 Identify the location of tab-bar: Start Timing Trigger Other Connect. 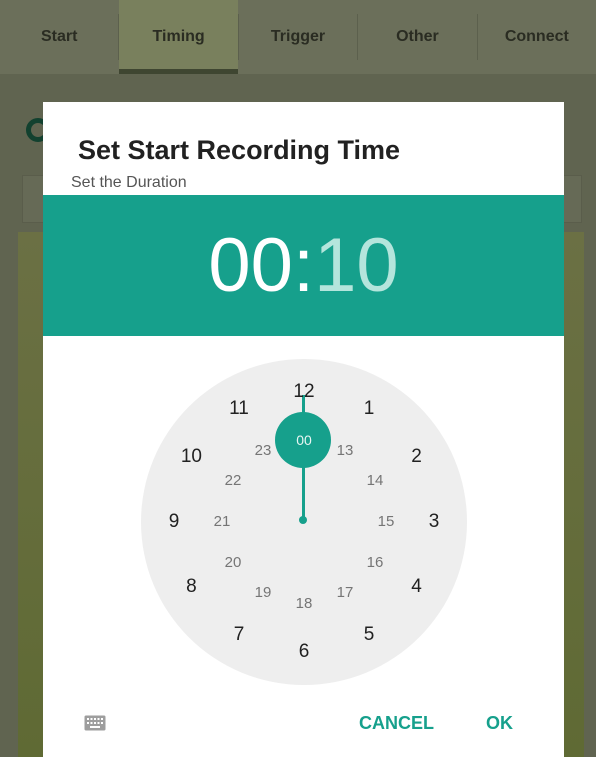
(298, 37).